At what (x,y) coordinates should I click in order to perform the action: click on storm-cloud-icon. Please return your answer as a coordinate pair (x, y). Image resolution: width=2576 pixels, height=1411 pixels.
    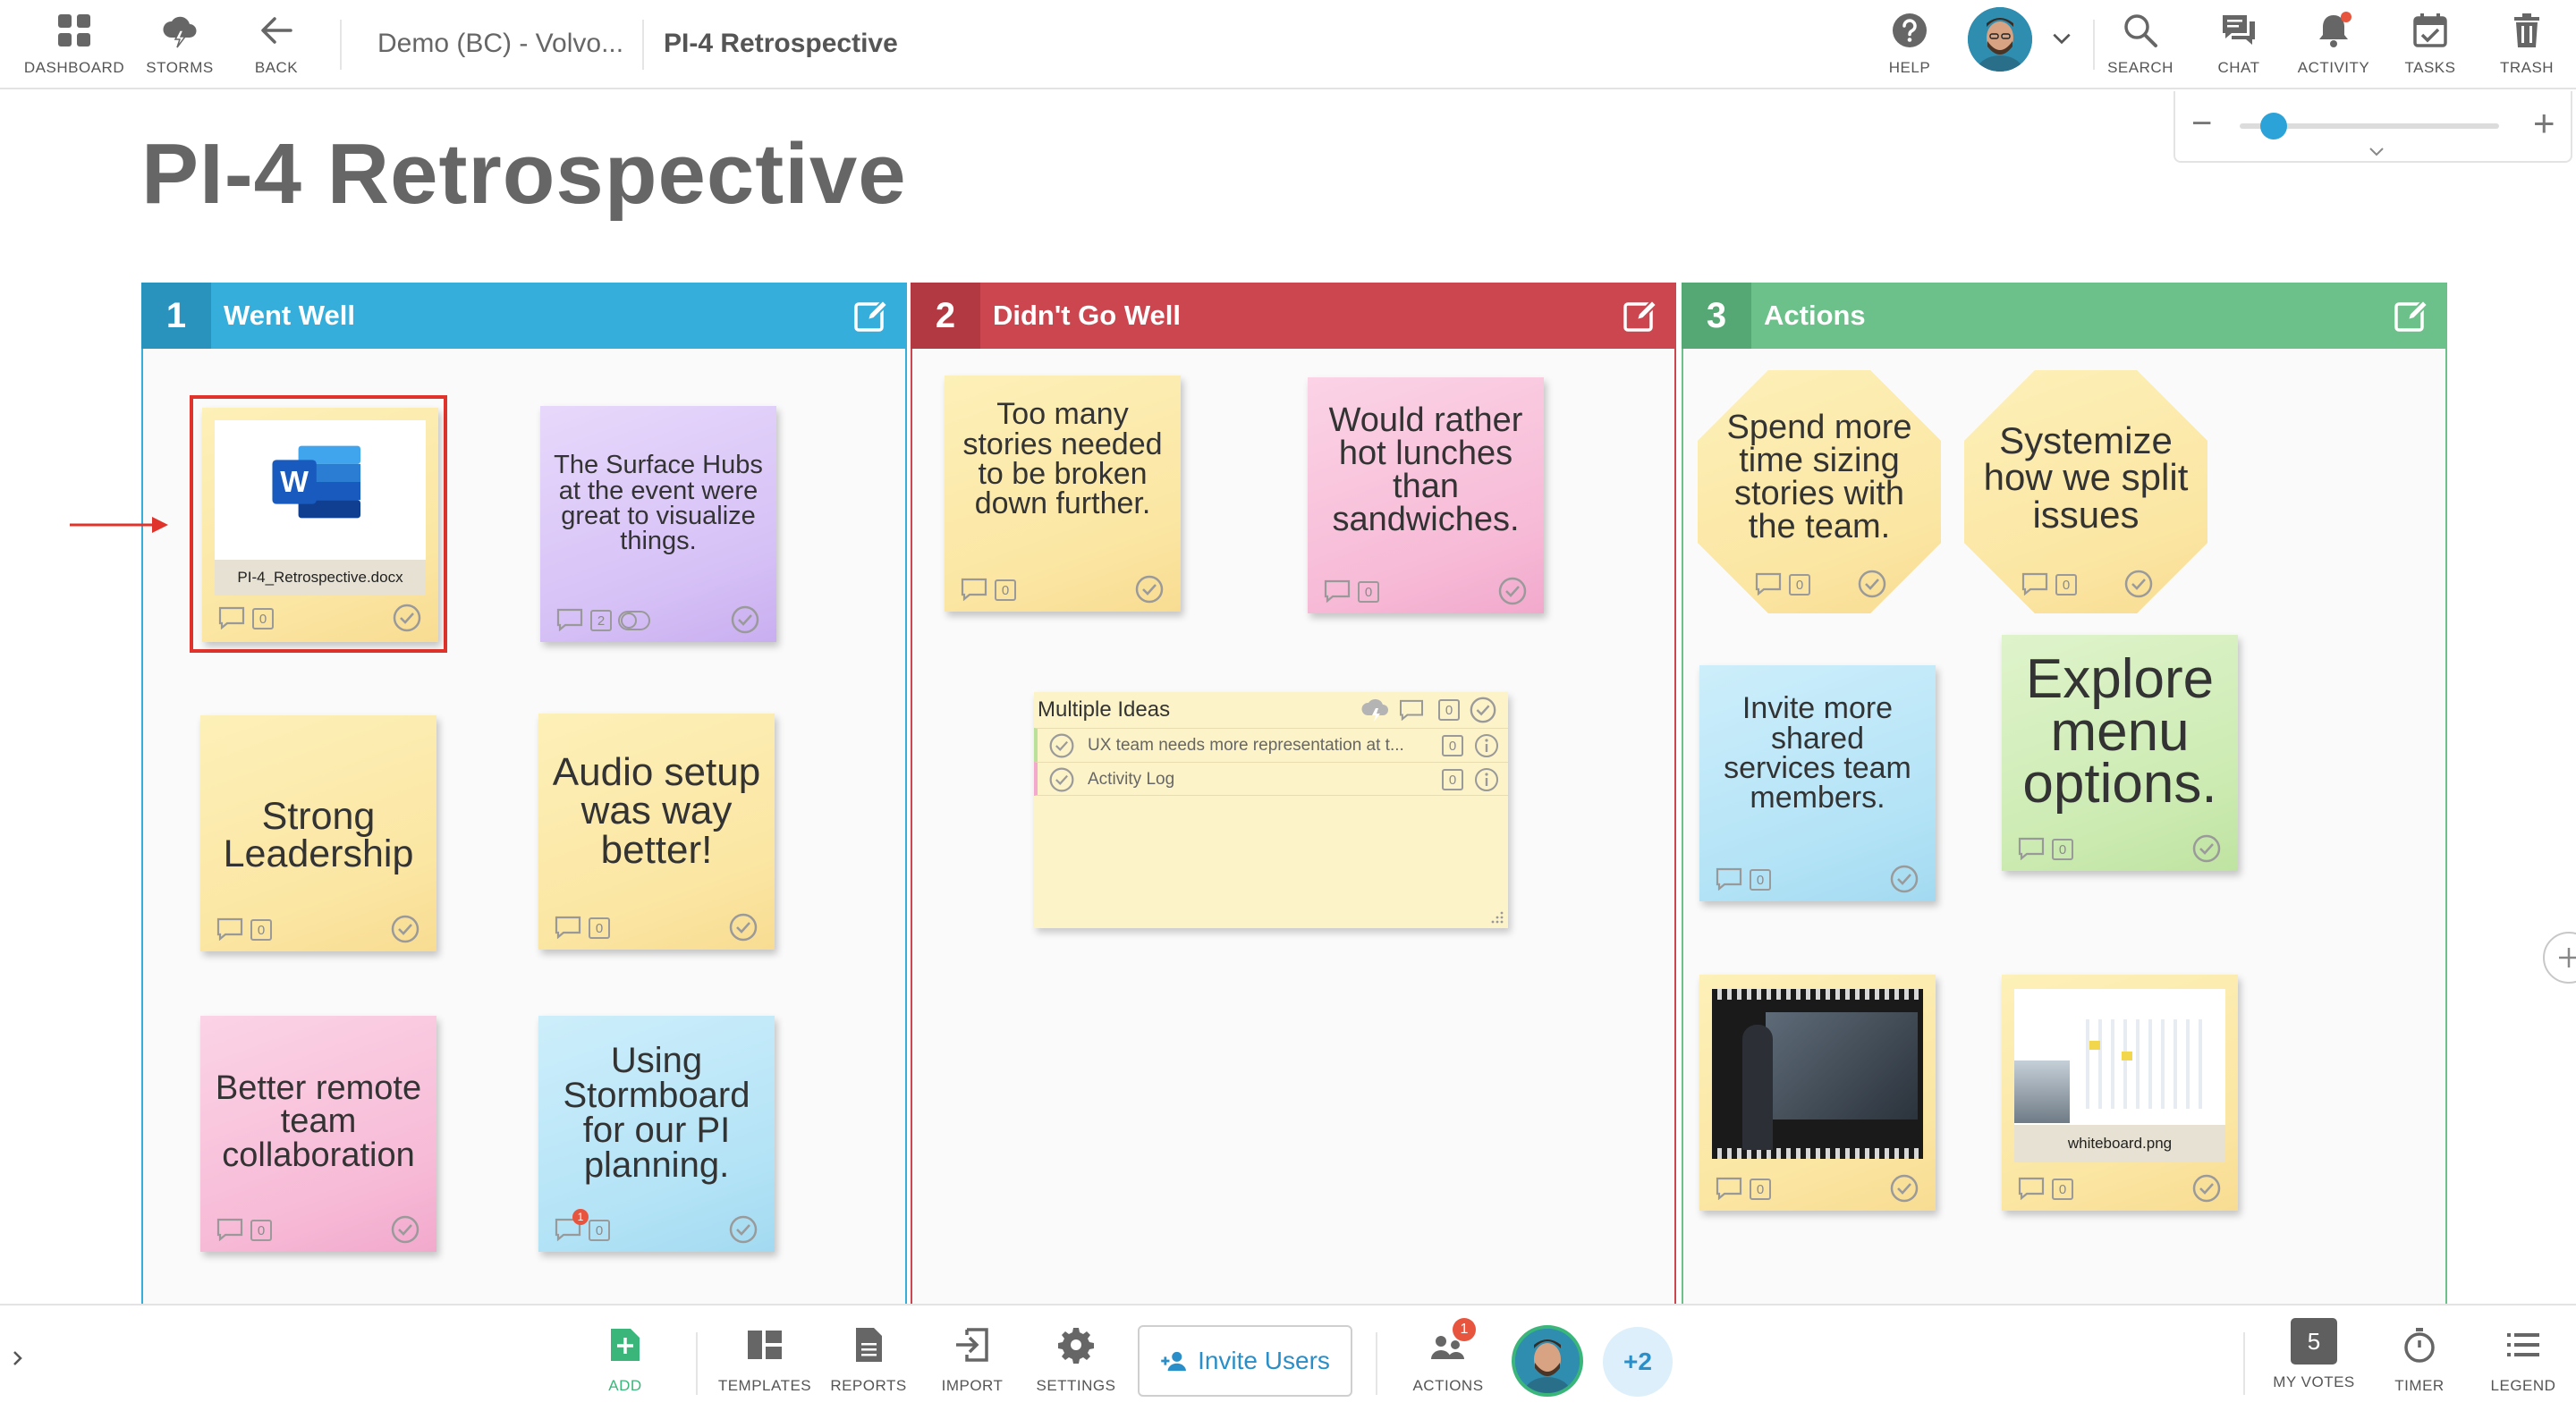
    Looking at the image, I should click on (1376, 709).